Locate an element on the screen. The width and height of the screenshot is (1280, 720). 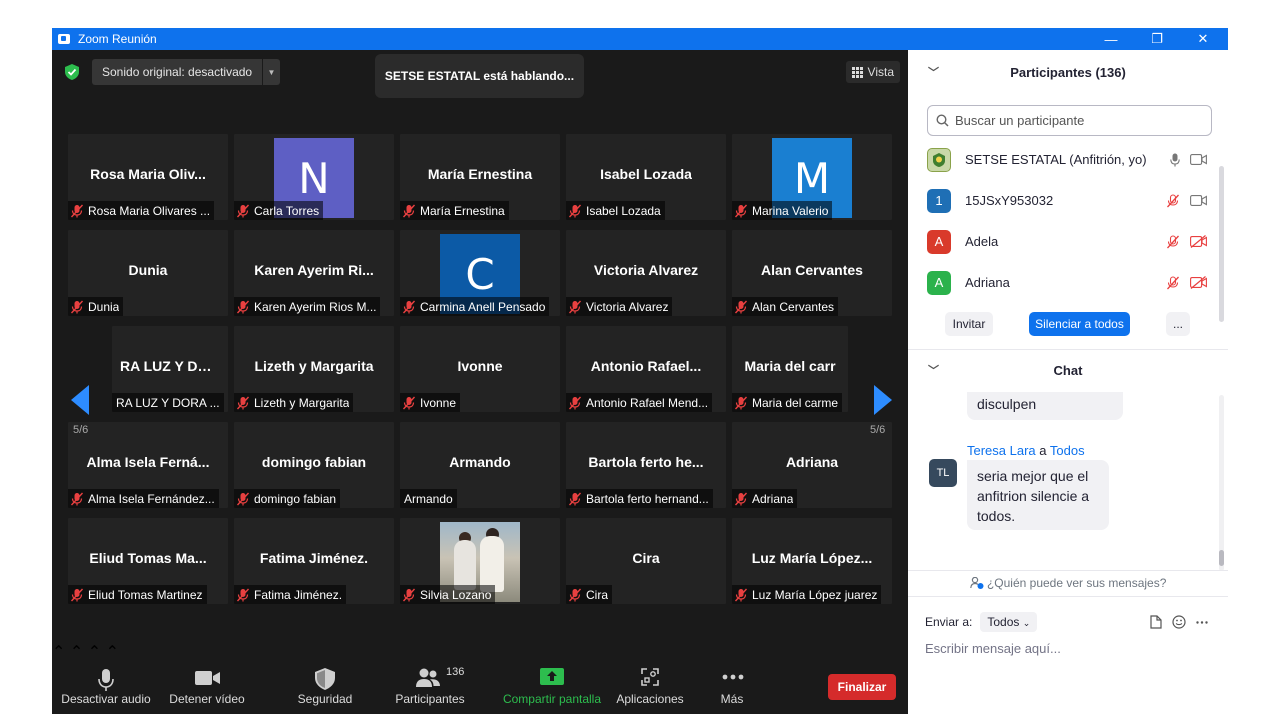
video-tile: Fatima Jiménez. Fatima Jiménez. is located at coordinates (314, 561).